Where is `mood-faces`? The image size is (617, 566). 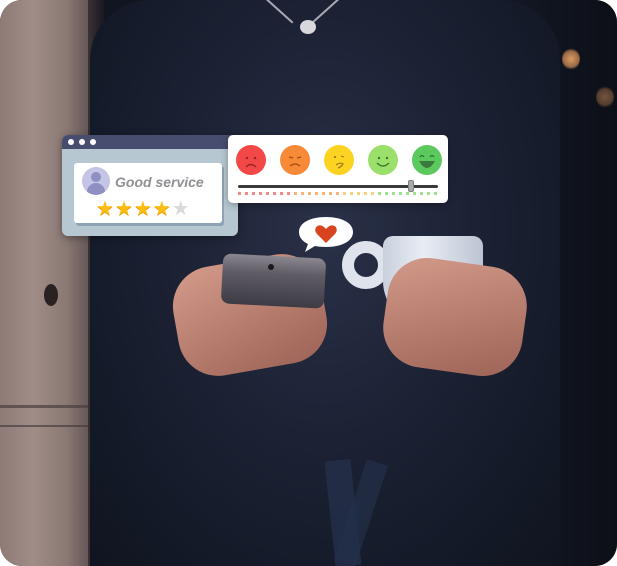 mood-faces is located at coordinates (339, 160).